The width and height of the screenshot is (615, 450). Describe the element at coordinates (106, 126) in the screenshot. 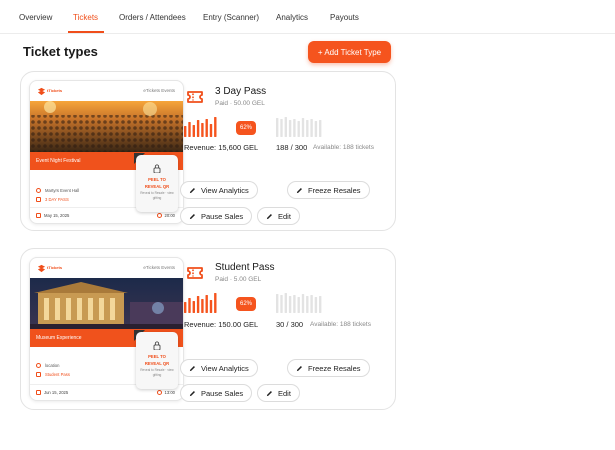

I see `event-crowd-image` at that location.